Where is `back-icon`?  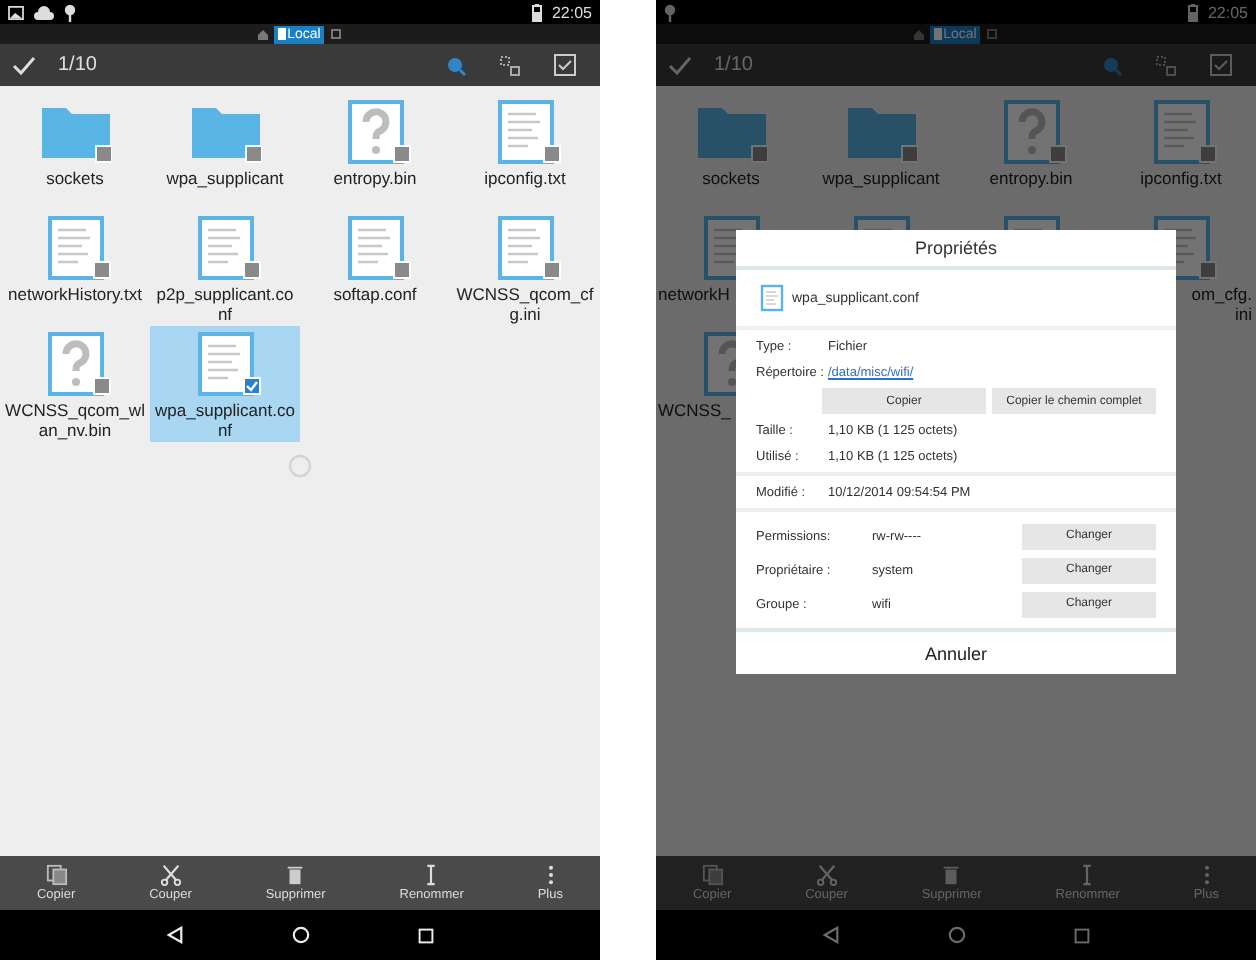
back-icon is located at coordinates (175, 935).